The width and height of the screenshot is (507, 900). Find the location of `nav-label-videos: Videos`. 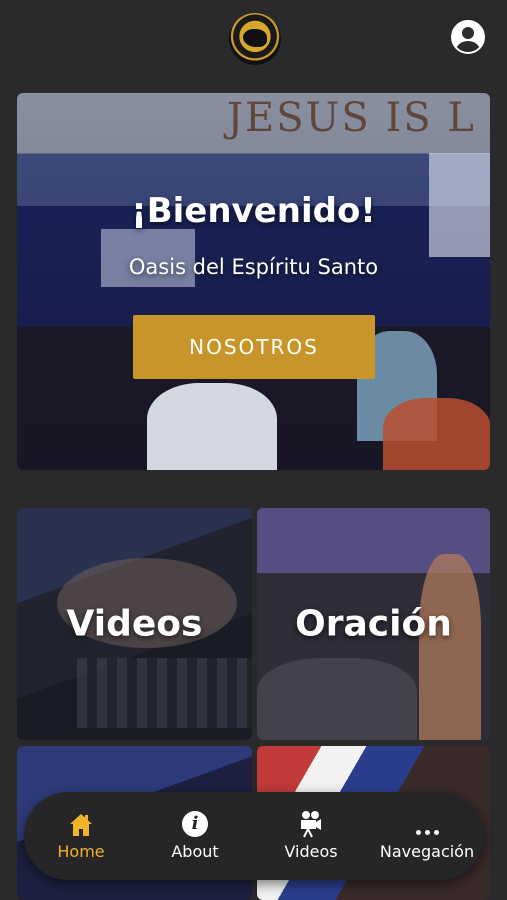

nav-label-videos: Videos is located at coordinates (311, 851).